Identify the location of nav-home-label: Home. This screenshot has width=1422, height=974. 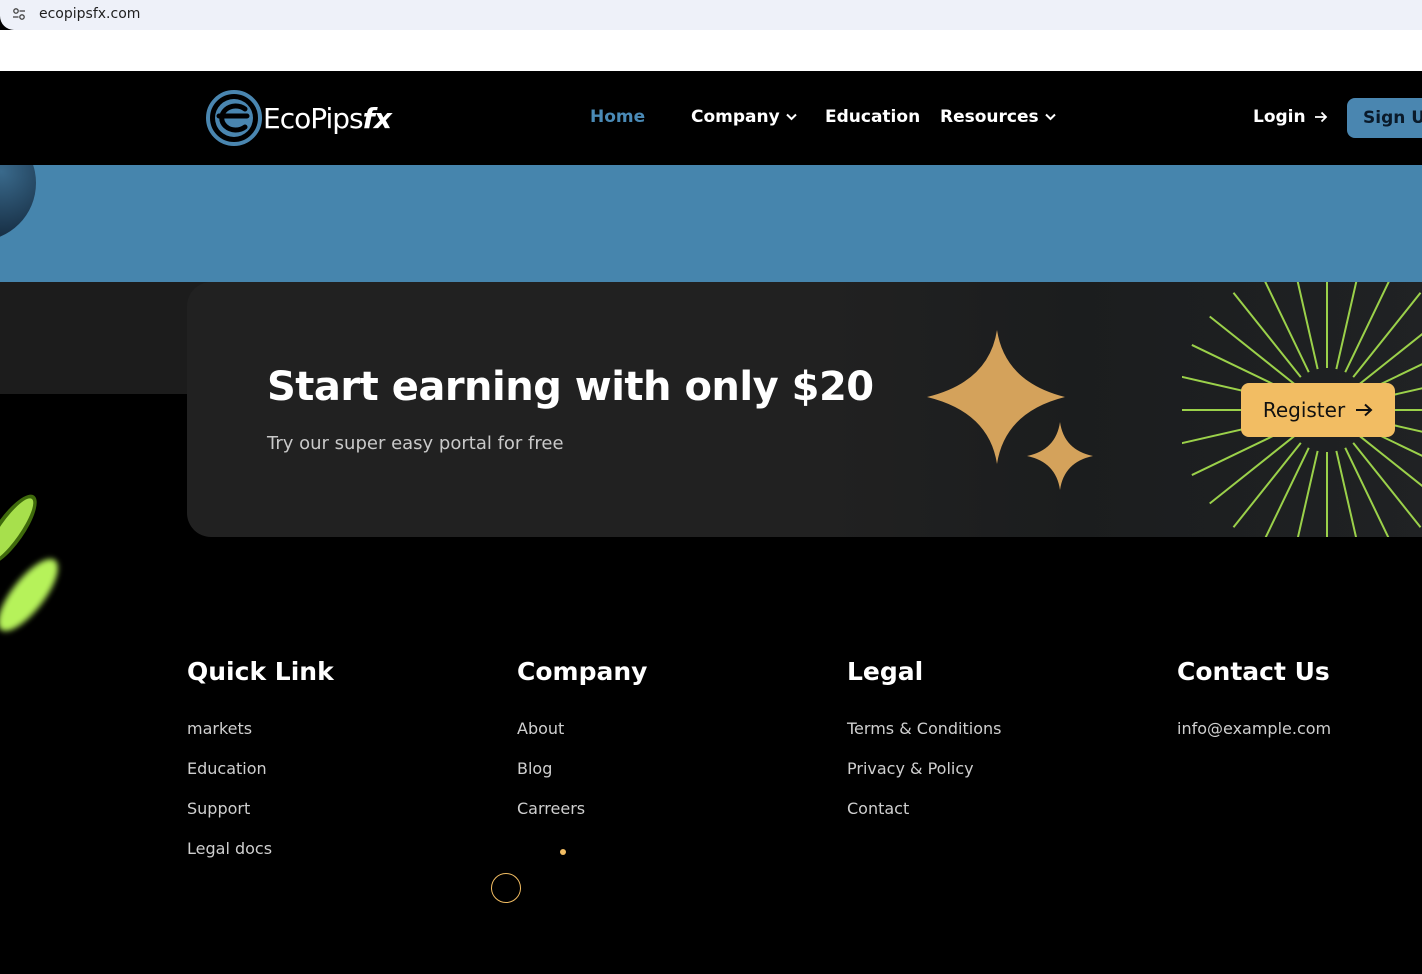
(618, 117).